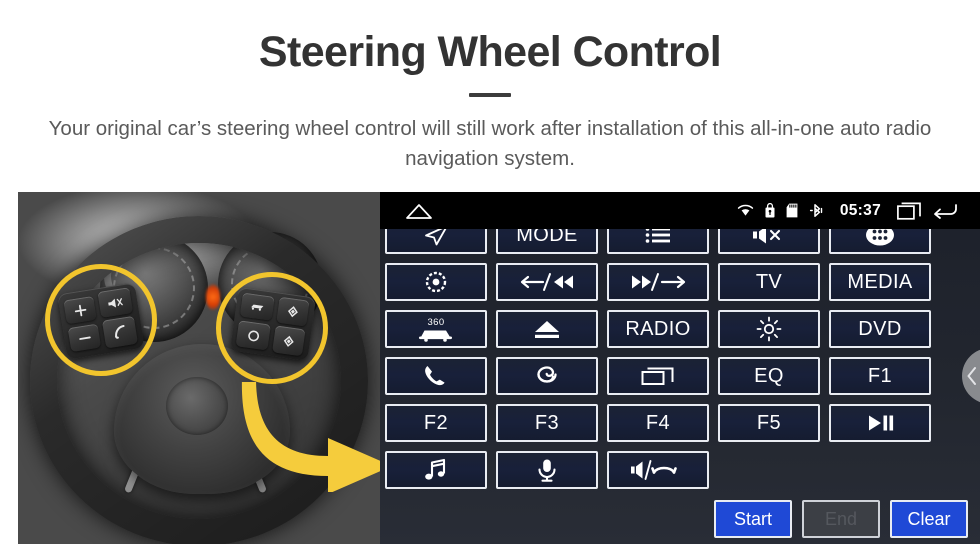 Image resolution: width=980 pixels, height=544 pixels. I want to click on back-icon, so click(945, 211).